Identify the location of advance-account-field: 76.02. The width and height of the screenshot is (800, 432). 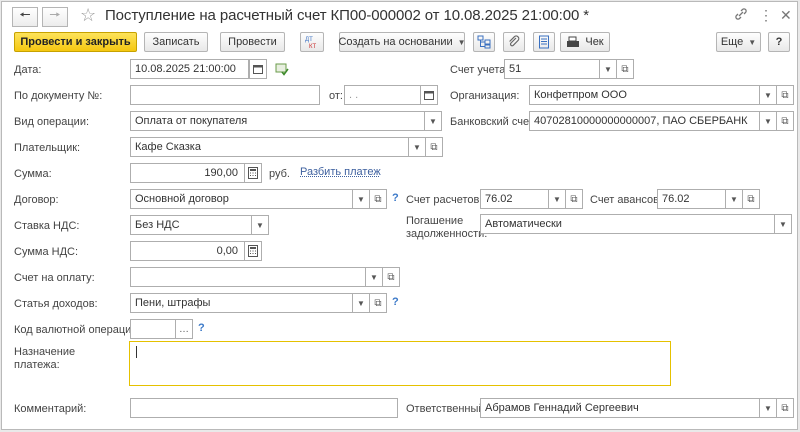
(691, 199).